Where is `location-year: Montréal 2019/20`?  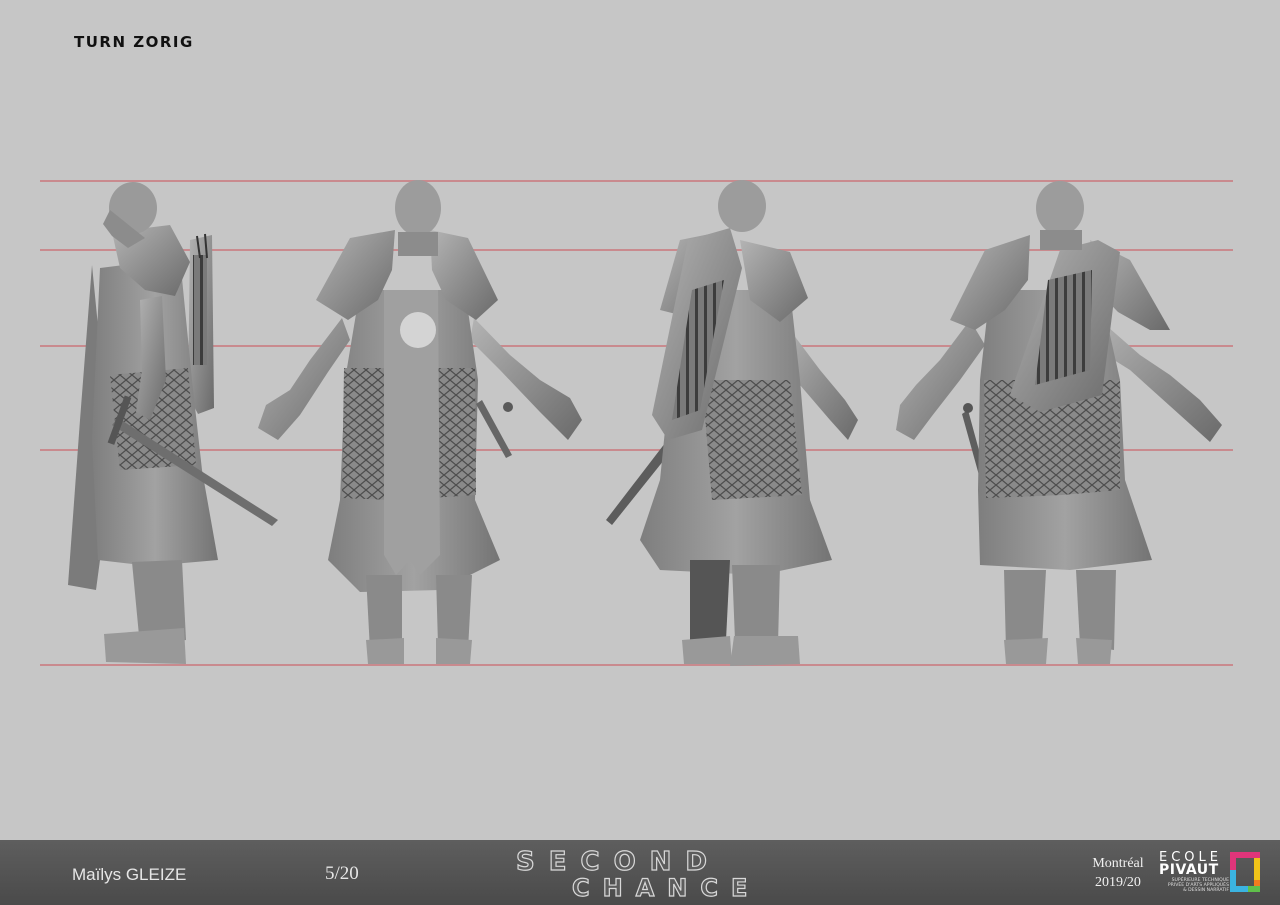 location-year: Montréal 2019/20 is located at coordinates (1118, 873).